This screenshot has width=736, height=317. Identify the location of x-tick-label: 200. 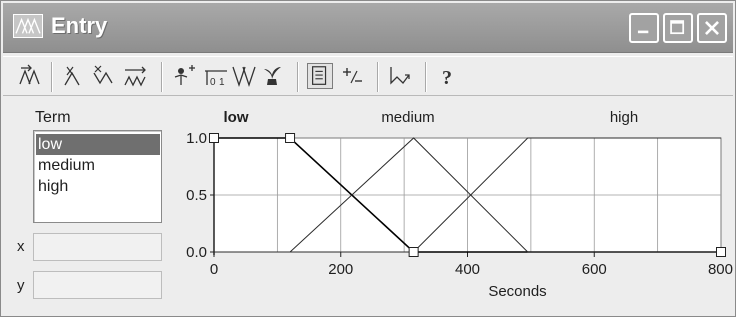
(340, 269).